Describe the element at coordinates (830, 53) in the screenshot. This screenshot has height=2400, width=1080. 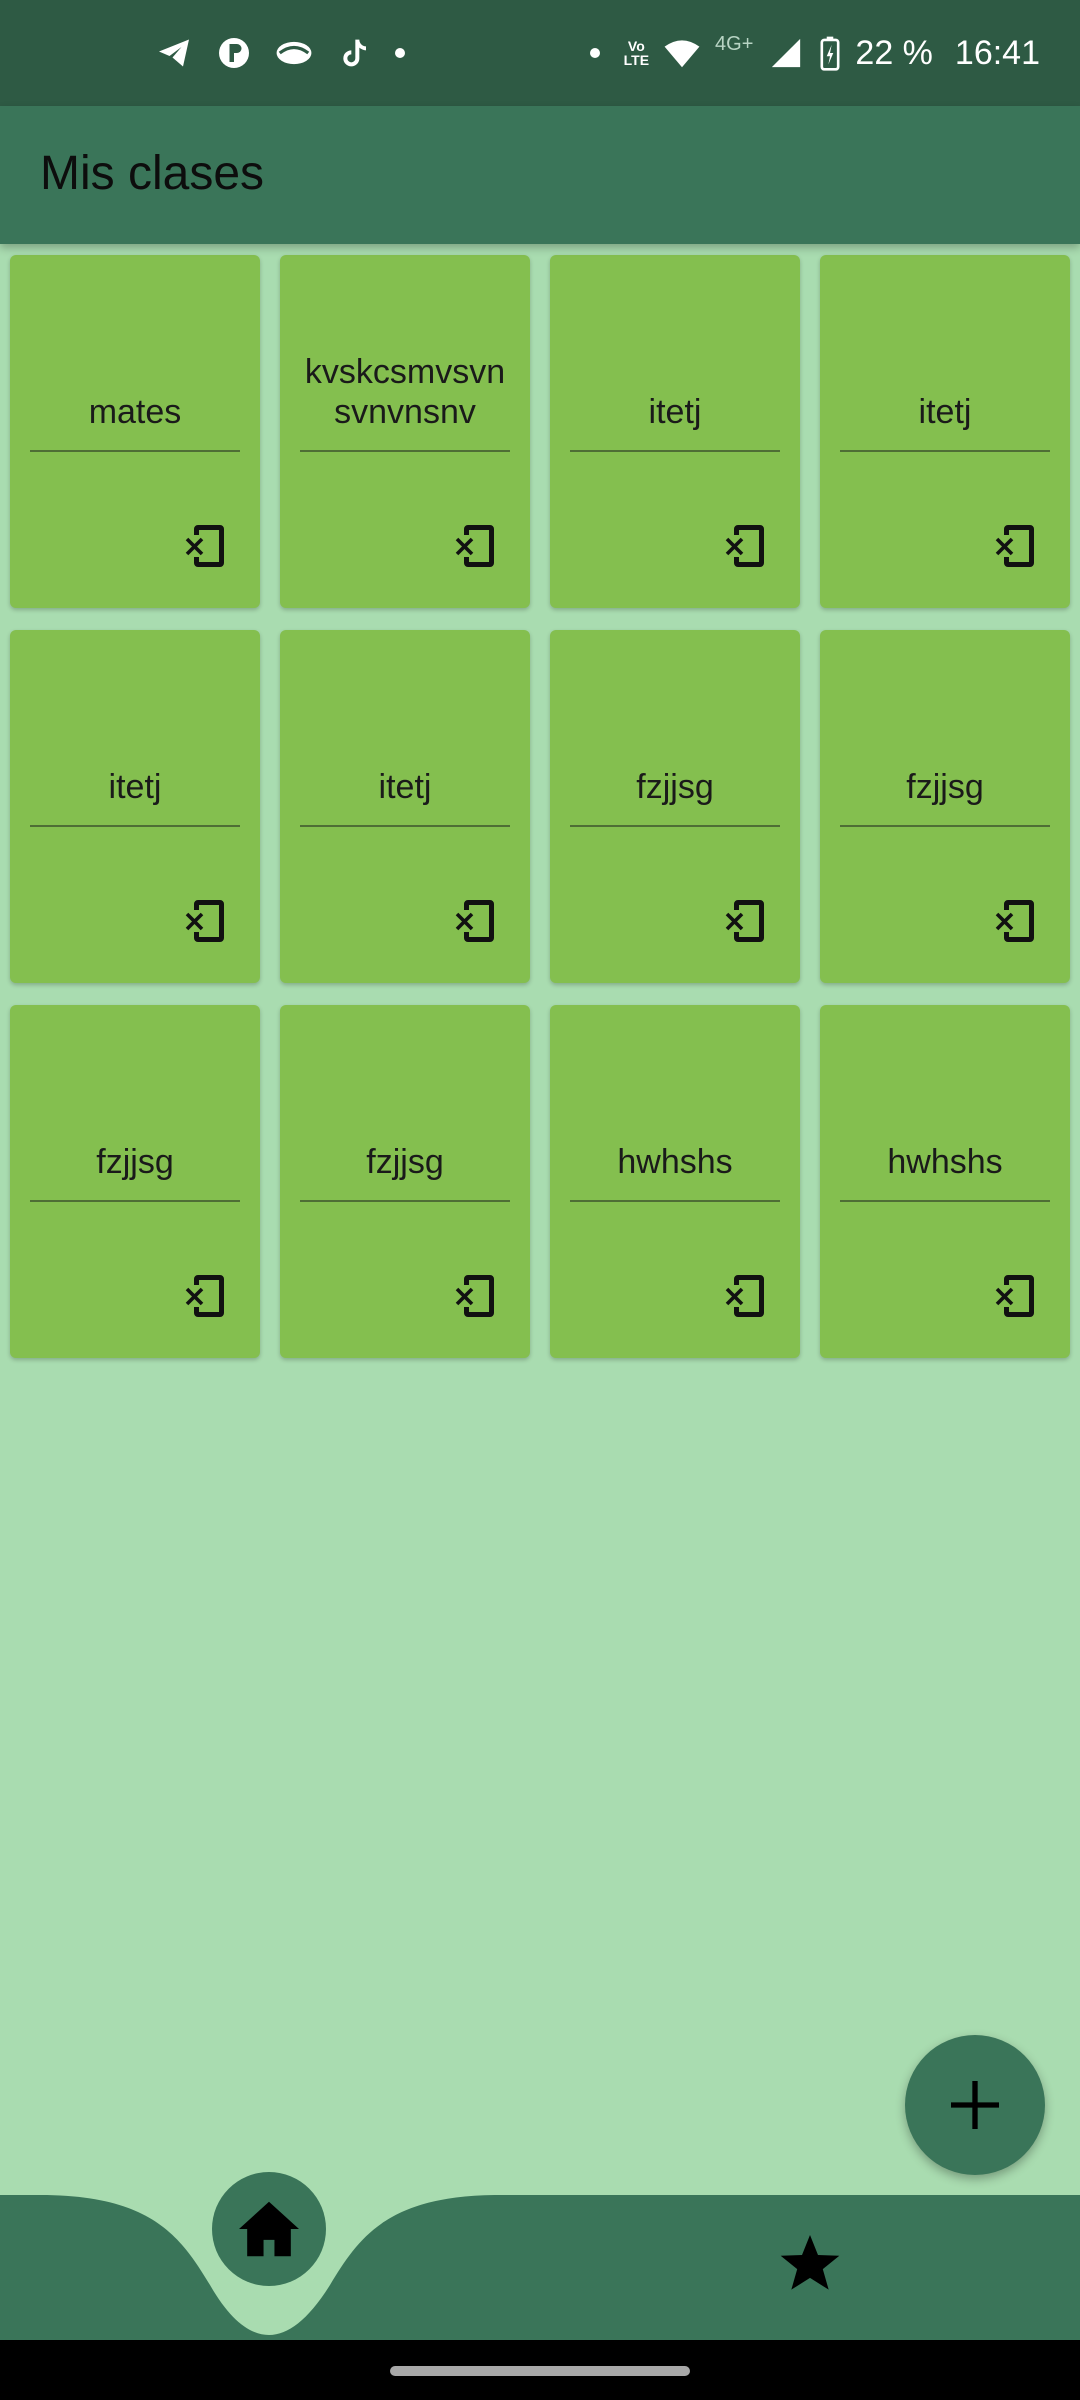
I see `battery-charging-icon` at that location.